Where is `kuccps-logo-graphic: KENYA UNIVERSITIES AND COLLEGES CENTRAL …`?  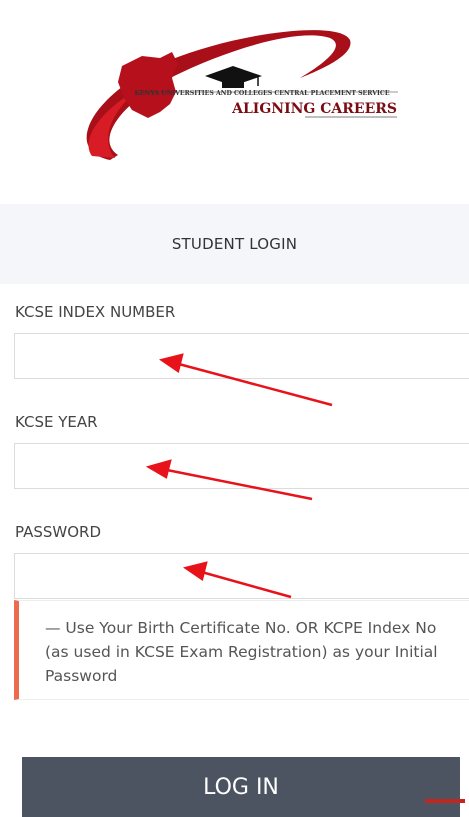 kuccps-logo-graphic: KENYA UNIVERSITIES AND COLLEGES CENTRAL … is located at coordinates (242, 95).